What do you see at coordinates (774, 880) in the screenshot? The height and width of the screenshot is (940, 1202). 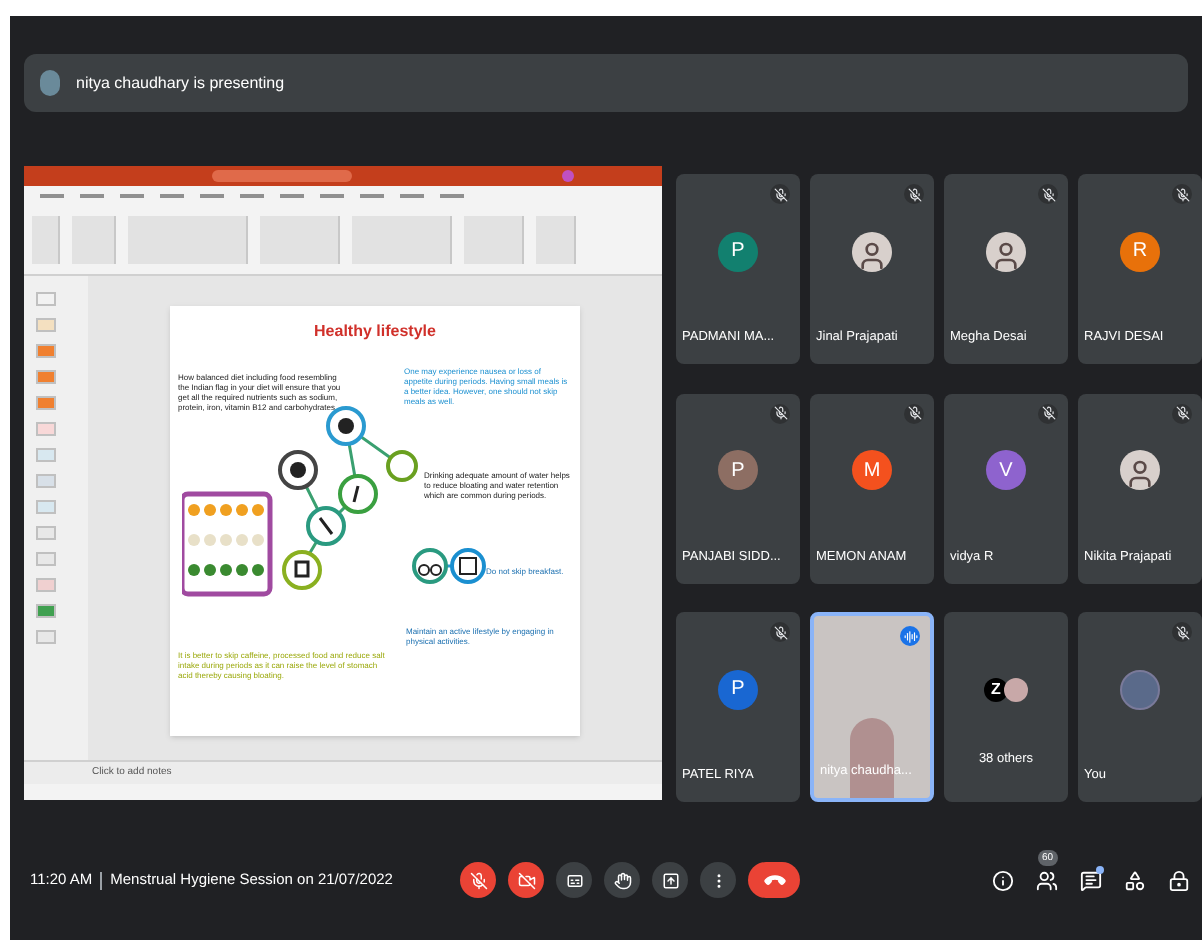 I see `leave-call-button` at bounding box center [774, 880].